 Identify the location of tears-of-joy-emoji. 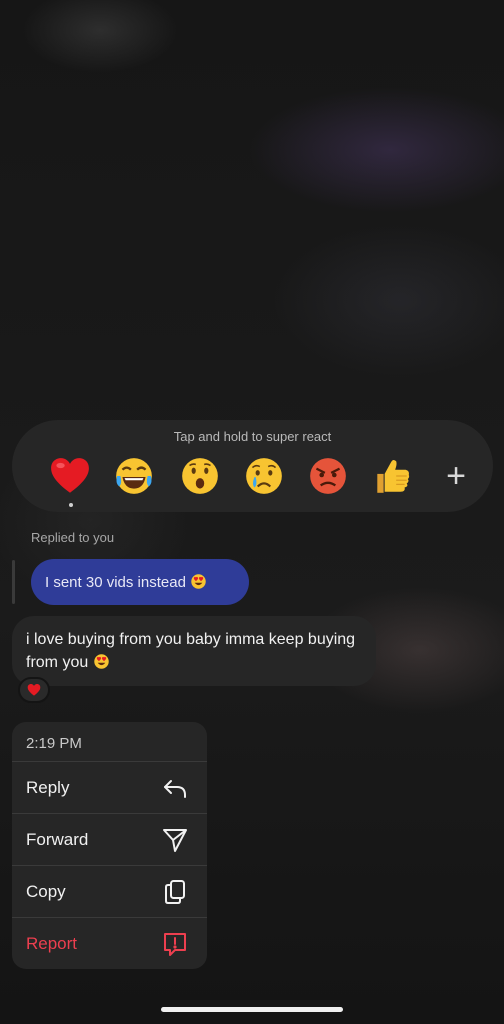
(134, 476).